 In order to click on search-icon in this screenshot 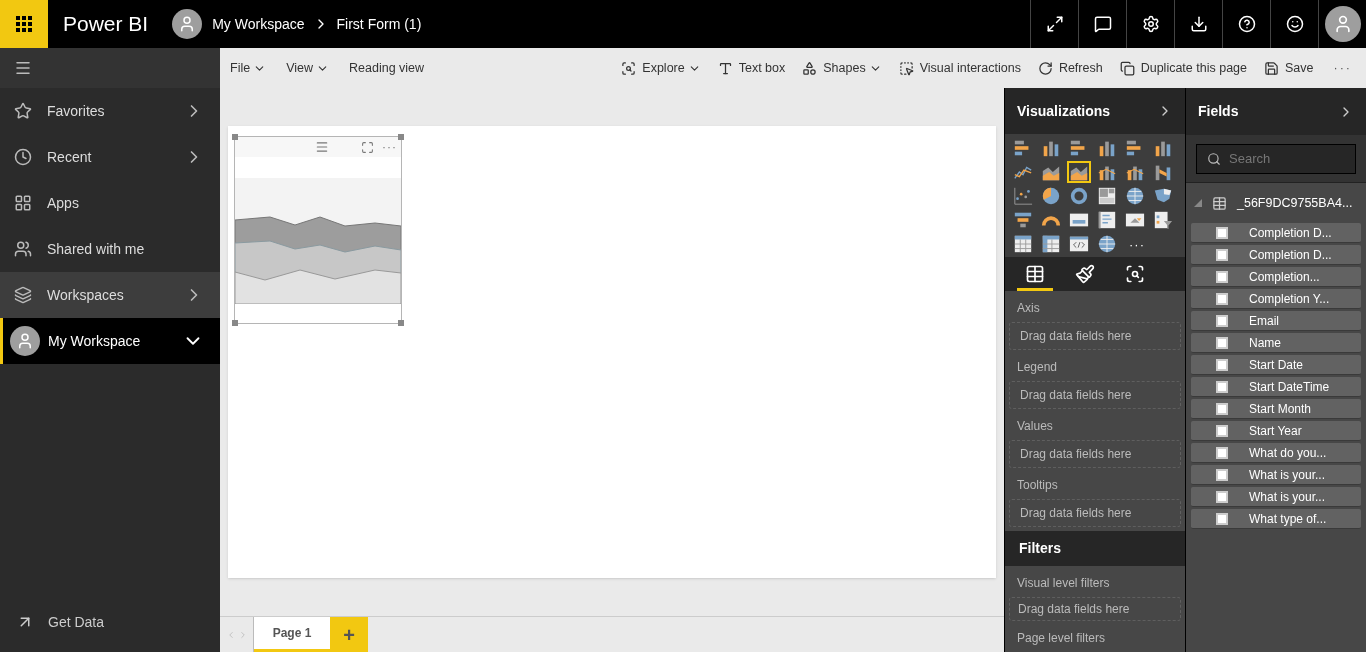, I will do `click(1214, 158)`.